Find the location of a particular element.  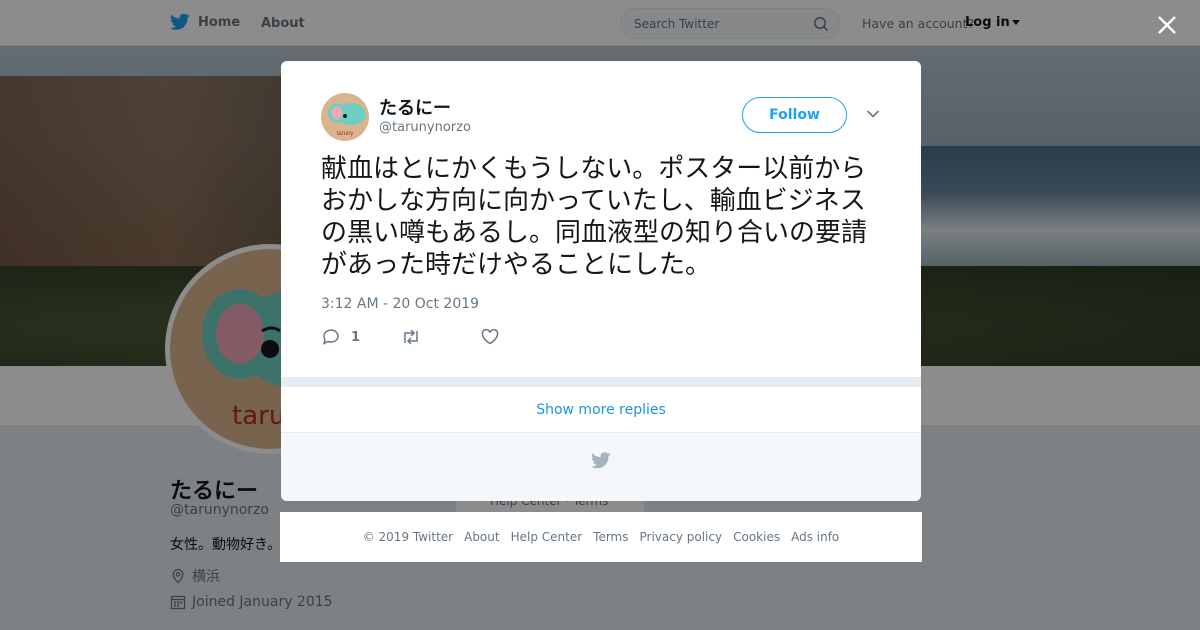

reply-count: 1 is located at coordinates (356, 337).